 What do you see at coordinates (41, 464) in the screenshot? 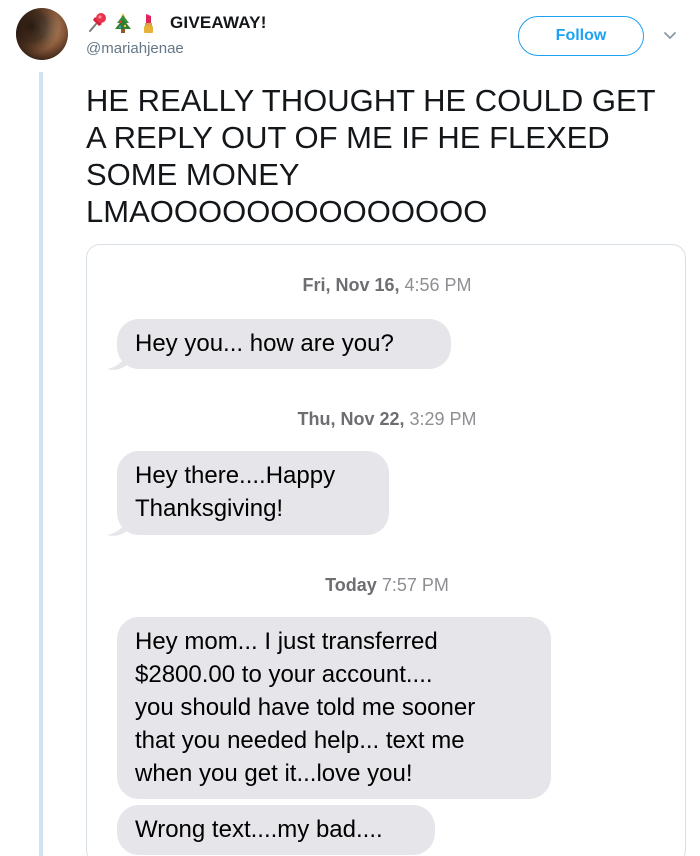
I see `thread-line` at bounding box center [41, 464].